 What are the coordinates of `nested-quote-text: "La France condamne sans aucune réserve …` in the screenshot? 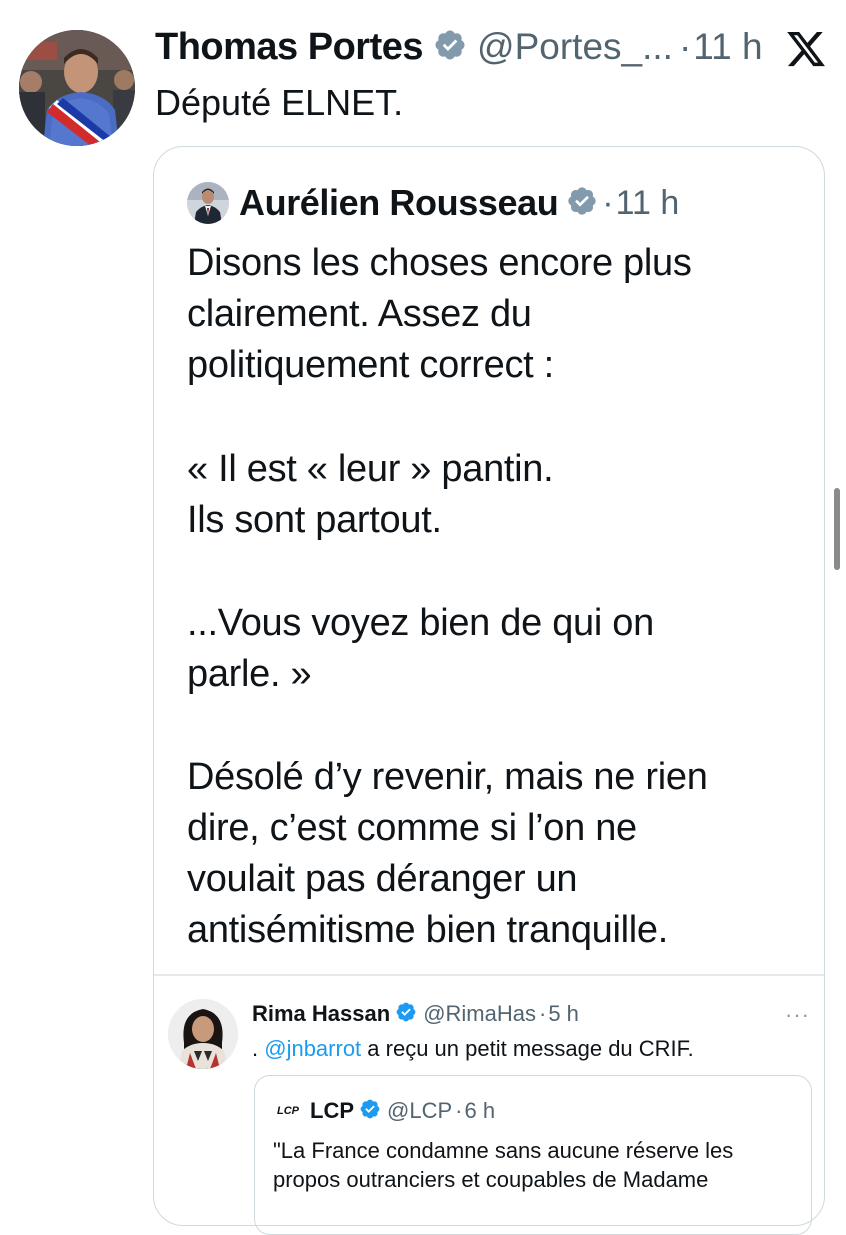 It's located at (503, 1165).